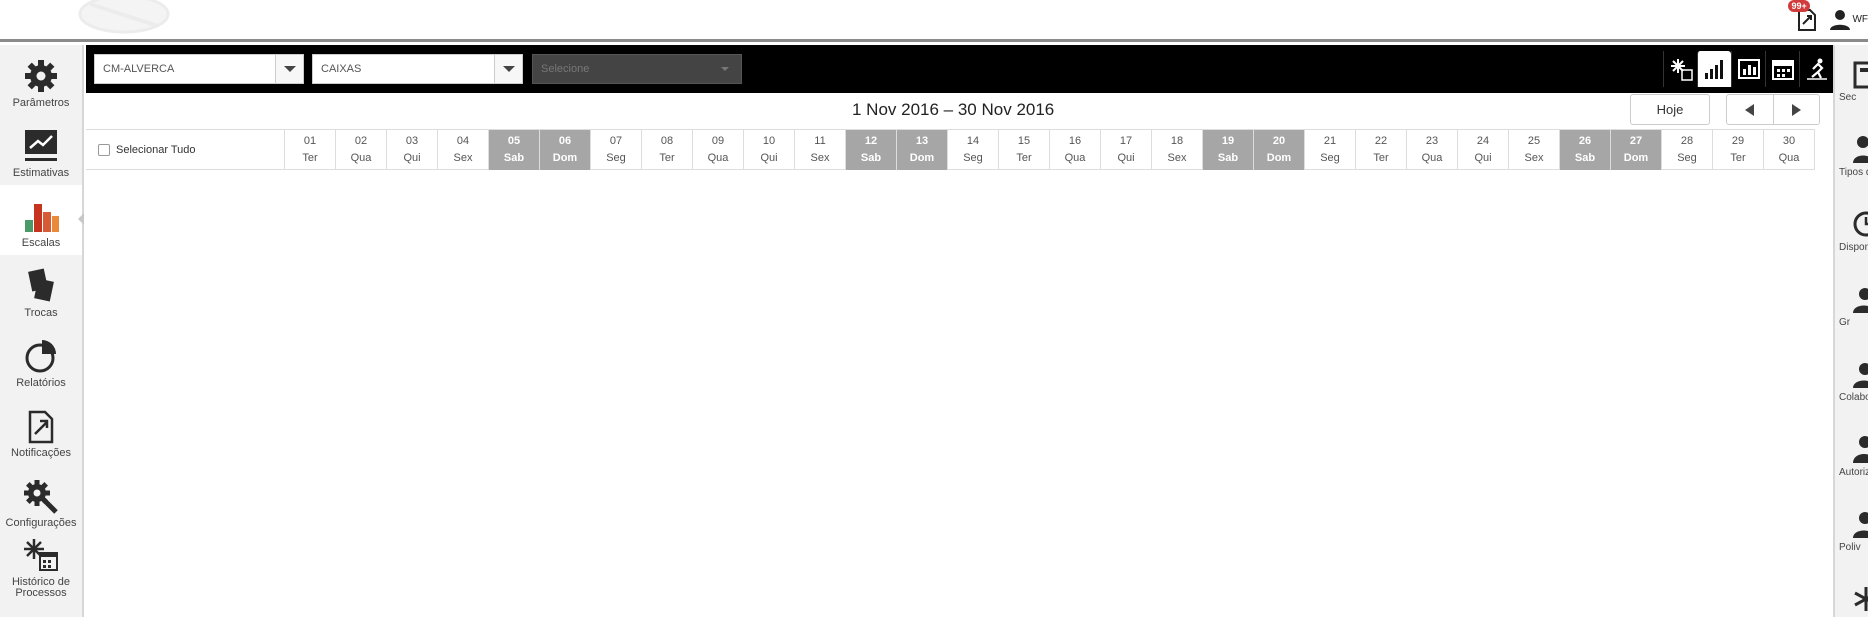  Describe the element at coordinates (1330, 150) in the screenshot. I see `day-header-cell: 21 Seg` at that location.